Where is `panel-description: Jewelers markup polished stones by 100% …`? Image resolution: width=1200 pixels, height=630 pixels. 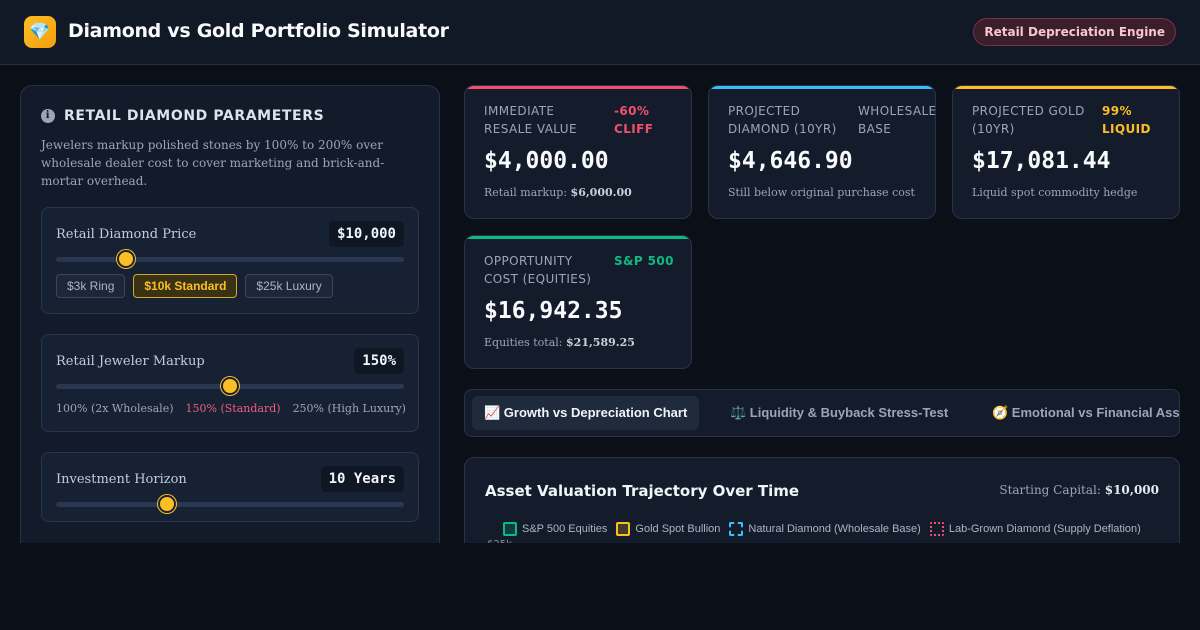 panel-description: Jewelers markup polished stones by 100% … is located at coordinates (213, 163).